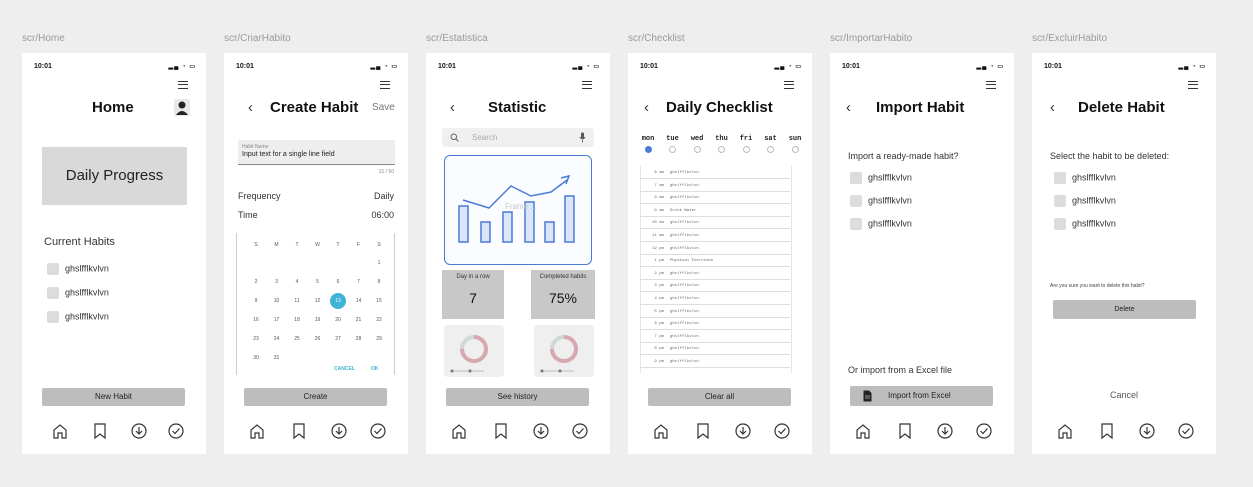  Describe the element at coordinates (297, 339) in the screenshot. I see `calendar-day: 25` at that location.